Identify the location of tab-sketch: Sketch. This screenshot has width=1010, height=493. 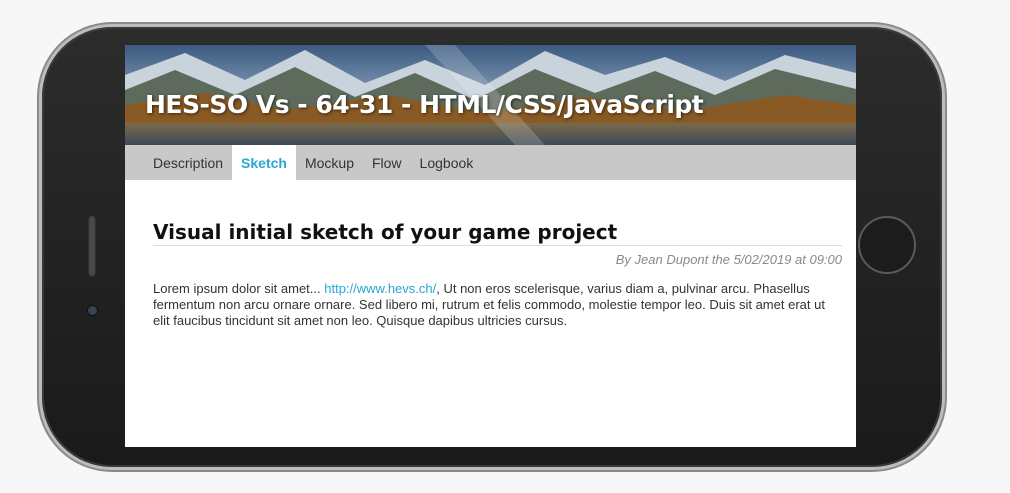
(264, 162).